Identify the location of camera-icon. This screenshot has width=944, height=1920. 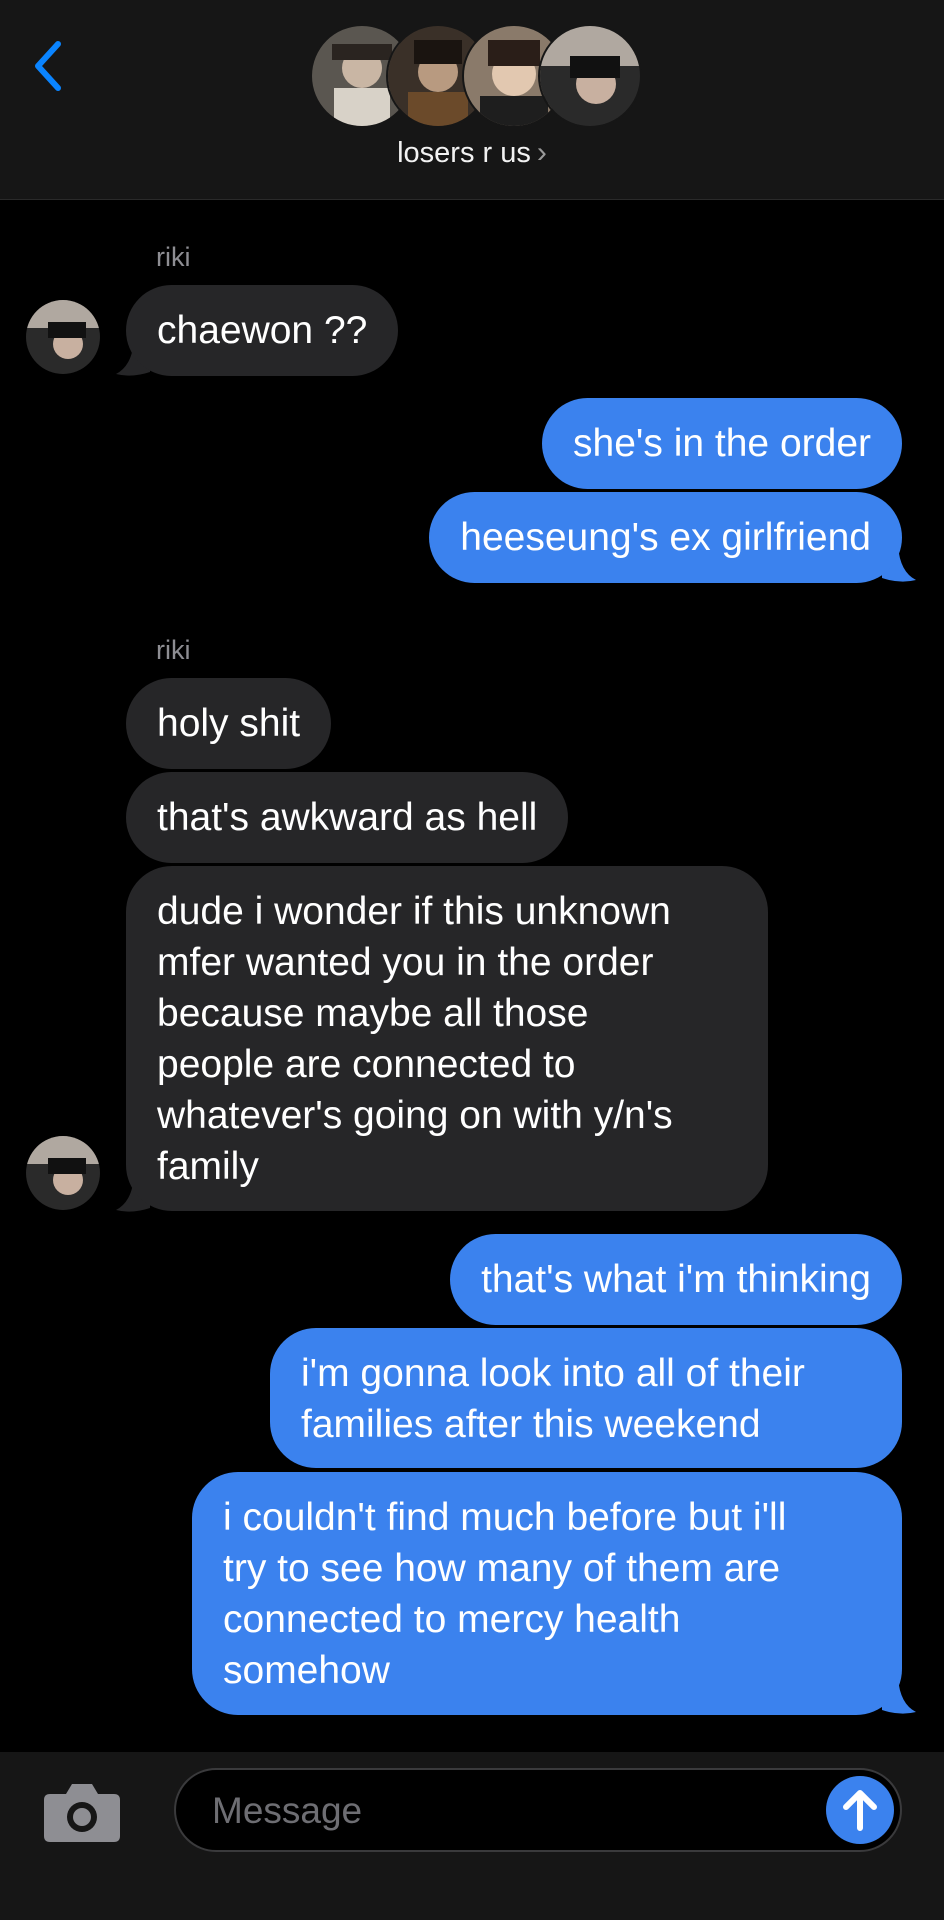
(82, 1813).